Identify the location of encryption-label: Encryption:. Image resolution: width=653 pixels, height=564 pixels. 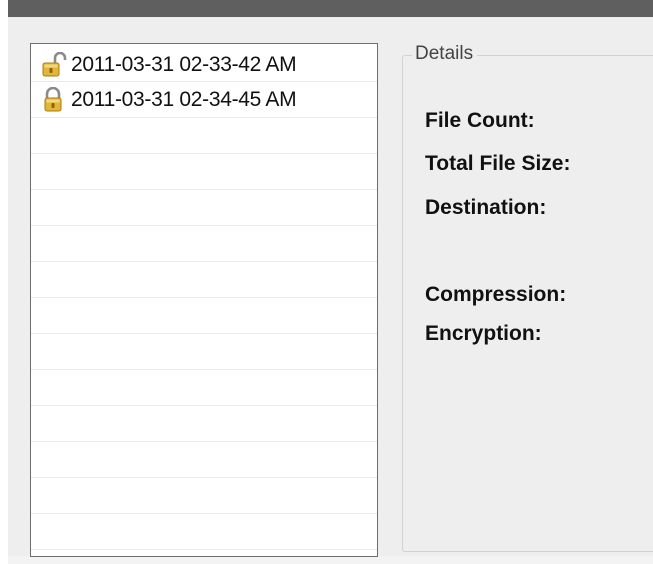
(483, 333).